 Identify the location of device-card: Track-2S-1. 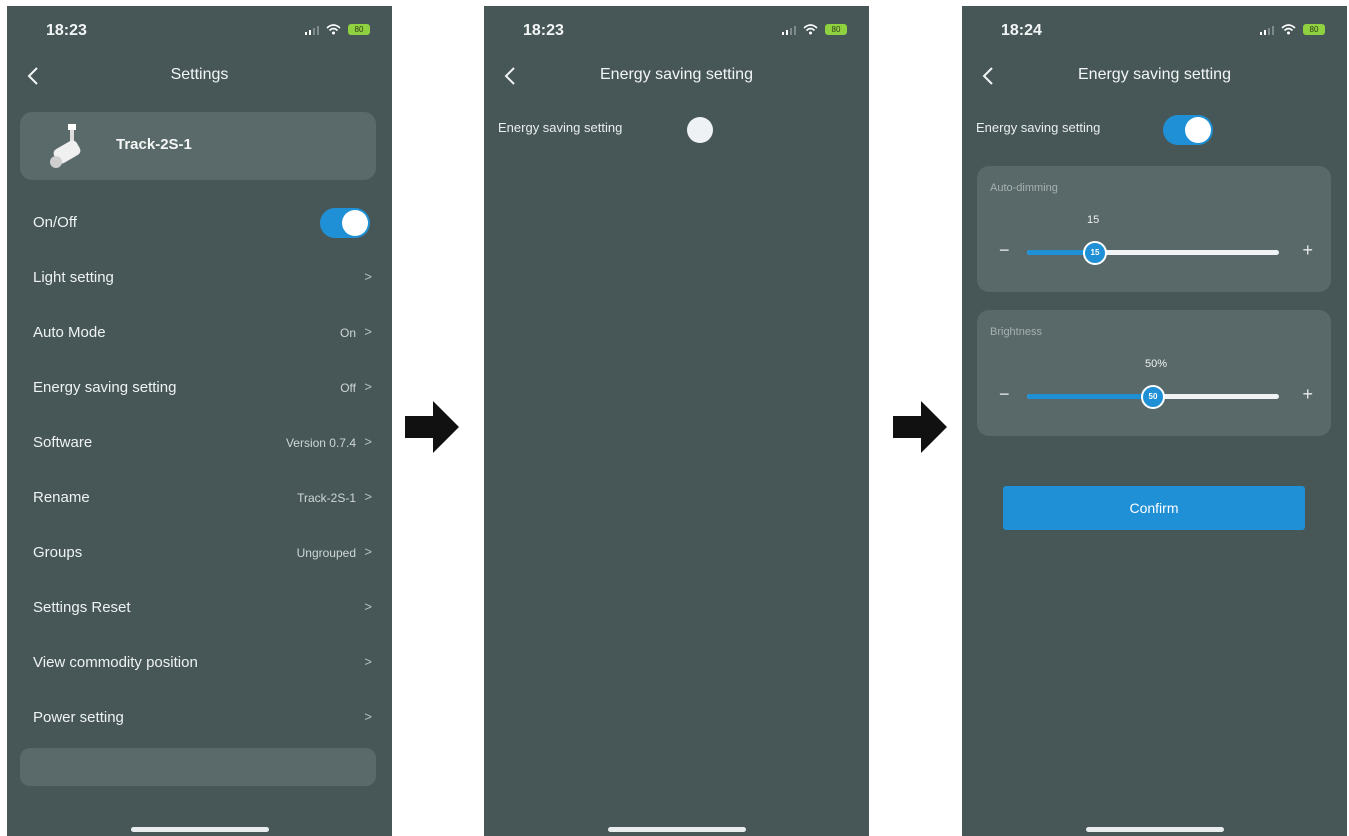
(198, 146).